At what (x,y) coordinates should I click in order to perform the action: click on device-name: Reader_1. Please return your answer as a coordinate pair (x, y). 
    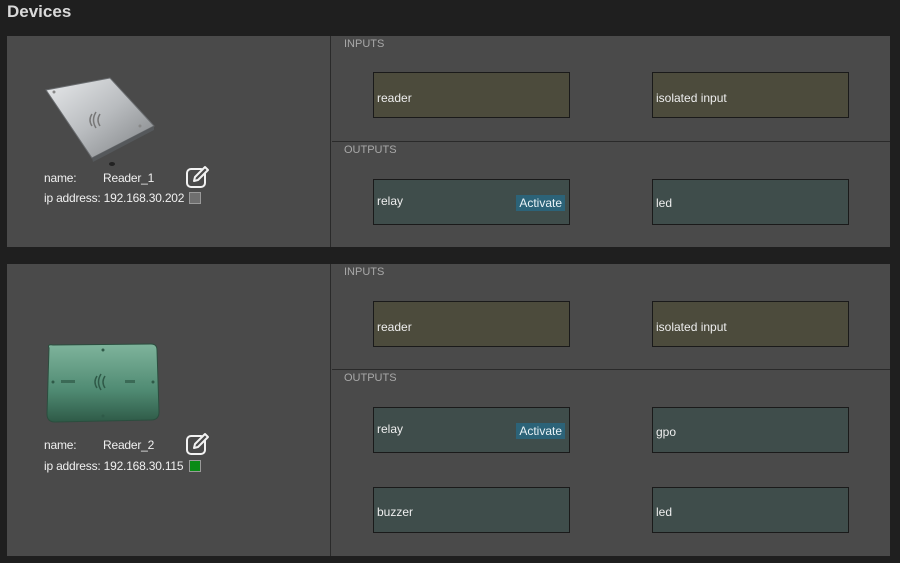
    Looking at the image, I should click on (129, 178).